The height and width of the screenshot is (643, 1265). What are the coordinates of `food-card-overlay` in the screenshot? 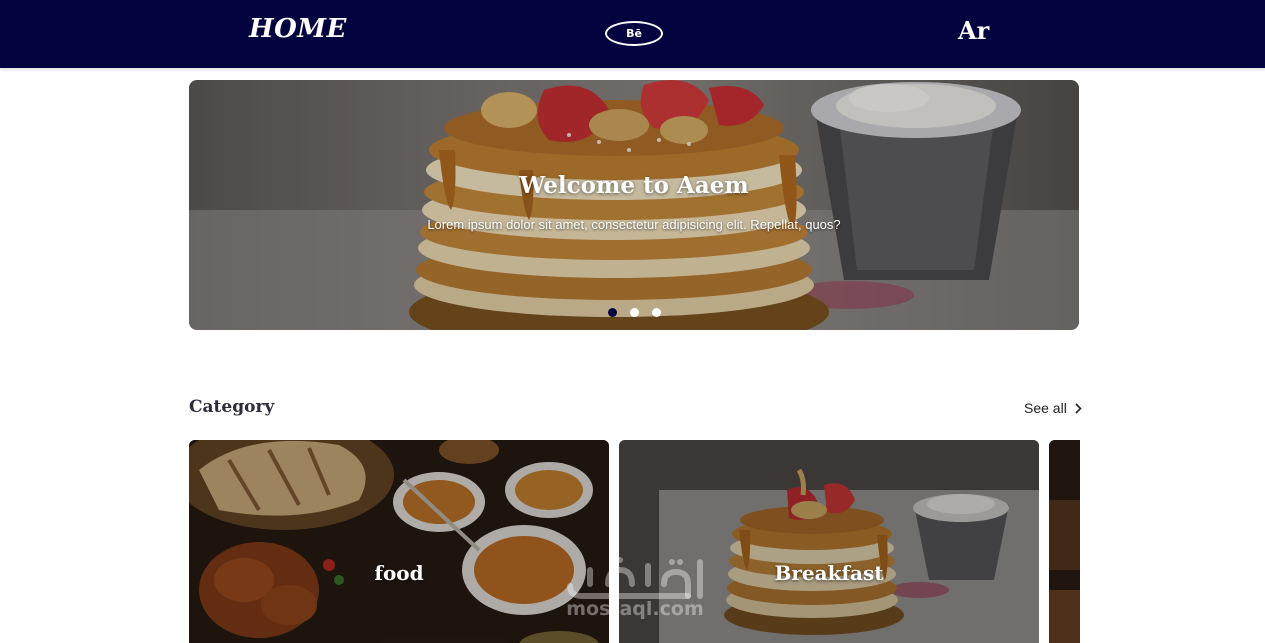 It's located at (399, 541).